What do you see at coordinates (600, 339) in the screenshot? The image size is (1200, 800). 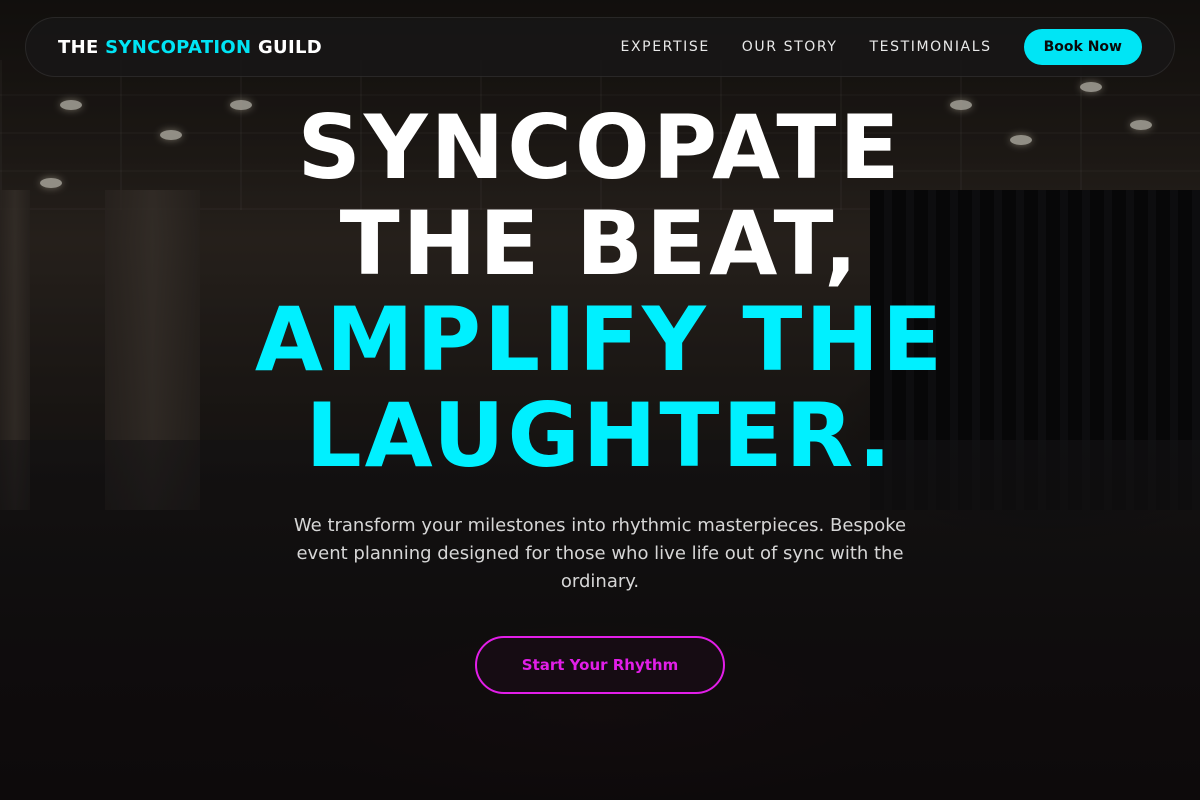 I see `headline-line-3: AMPLIFY THE` at bounding box center [600, 339].